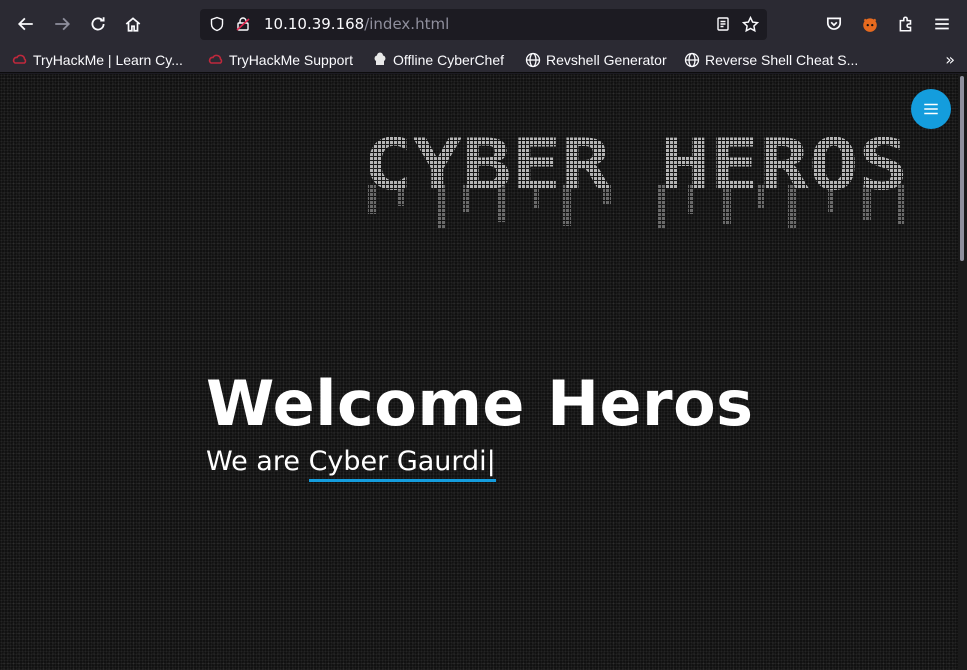  Describe the element at coordinates (962, 372) in the screenshot. I see `page-scrollbar` at that location.